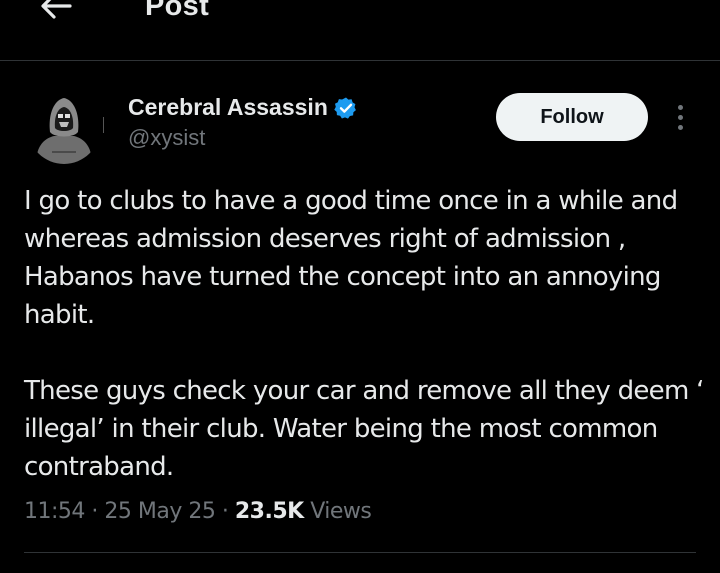  I want to click on avatar, so click(64, 128).